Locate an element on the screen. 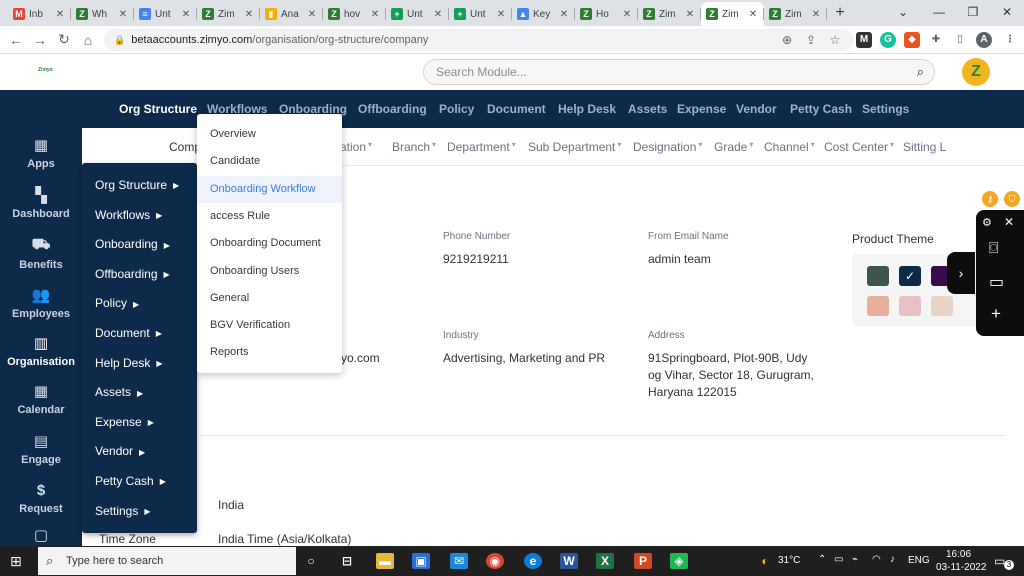 This screenshot has height=576, width=1024. browser-menu-icon: ⋮ is located at coordinates (1010, 40).